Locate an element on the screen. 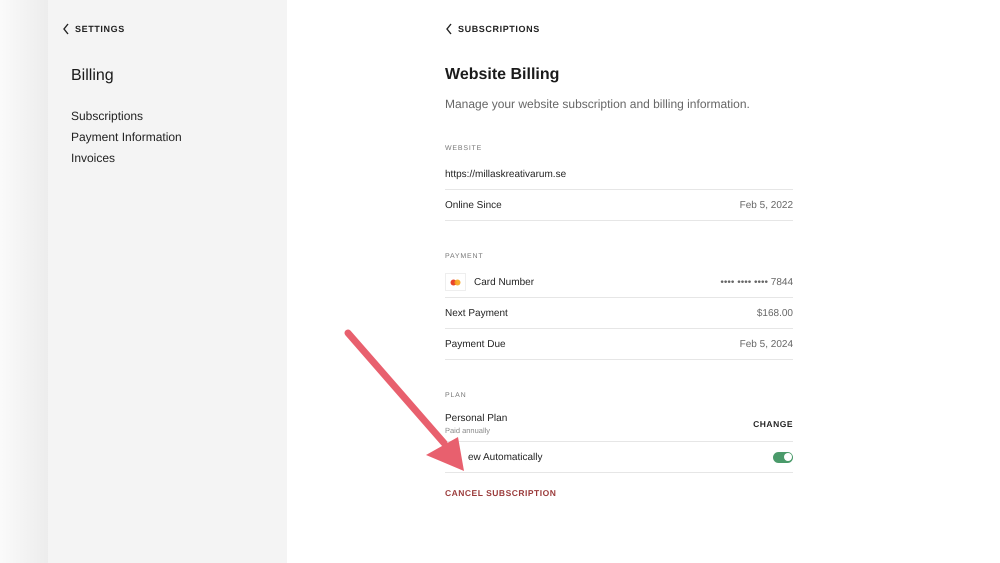 The width and height of the screenshot is (1000, 563). row-label: Online Since is located at coordinates (473, 205).